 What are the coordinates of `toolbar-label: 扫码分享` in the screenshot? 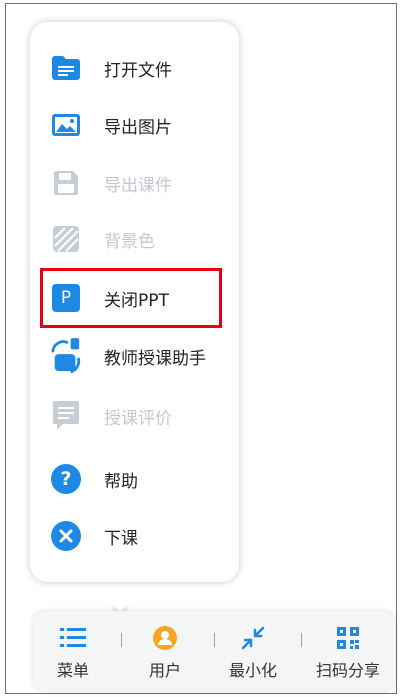 It's located at (347, 670).